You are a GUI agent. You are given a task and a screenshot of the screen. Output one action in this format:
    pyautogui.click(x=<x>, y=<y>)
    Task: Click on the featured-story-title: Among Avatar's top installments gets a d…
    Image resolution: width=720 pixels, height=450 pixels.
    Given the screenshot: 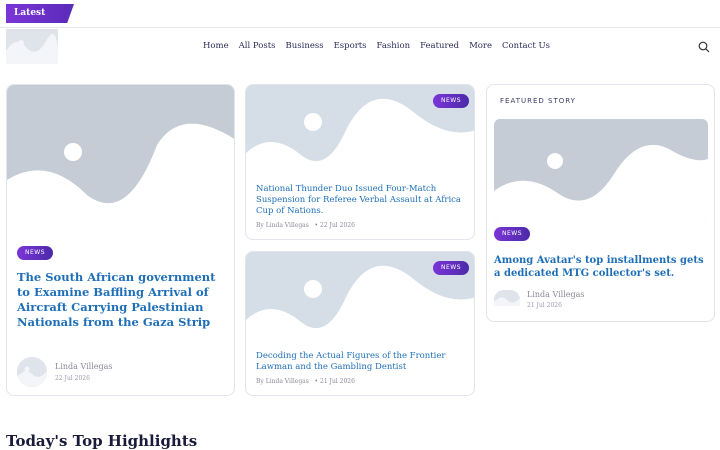 What is the action you would take?
    pyautogui.click(x=601, y=267)
    